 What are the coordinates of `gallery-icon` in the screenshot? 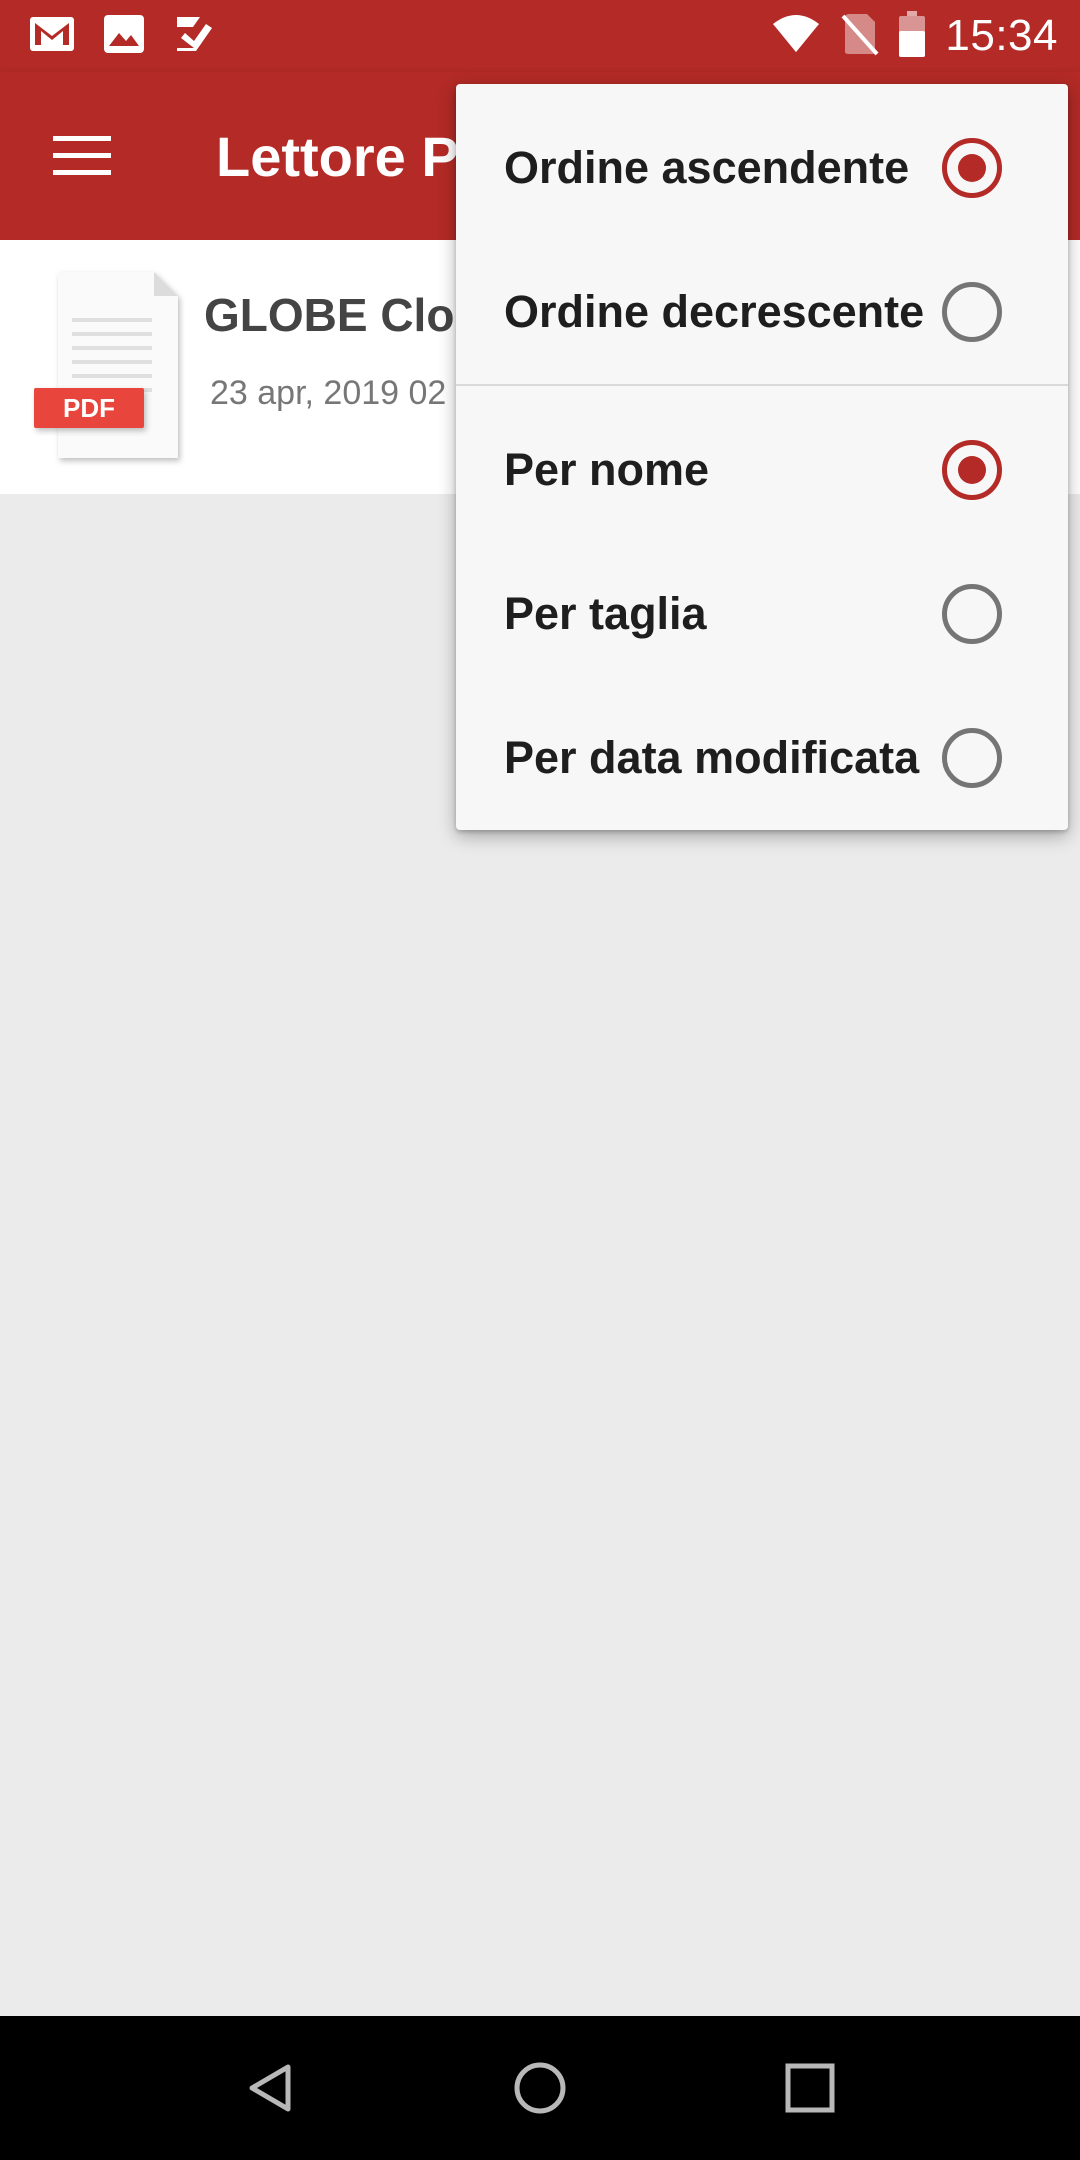 It's located at (124, 36).